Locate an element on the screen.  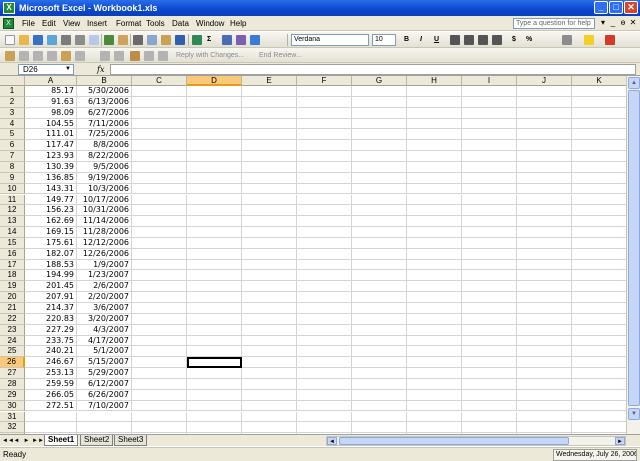
restore-button: □ is located at coordinates (616, 7).